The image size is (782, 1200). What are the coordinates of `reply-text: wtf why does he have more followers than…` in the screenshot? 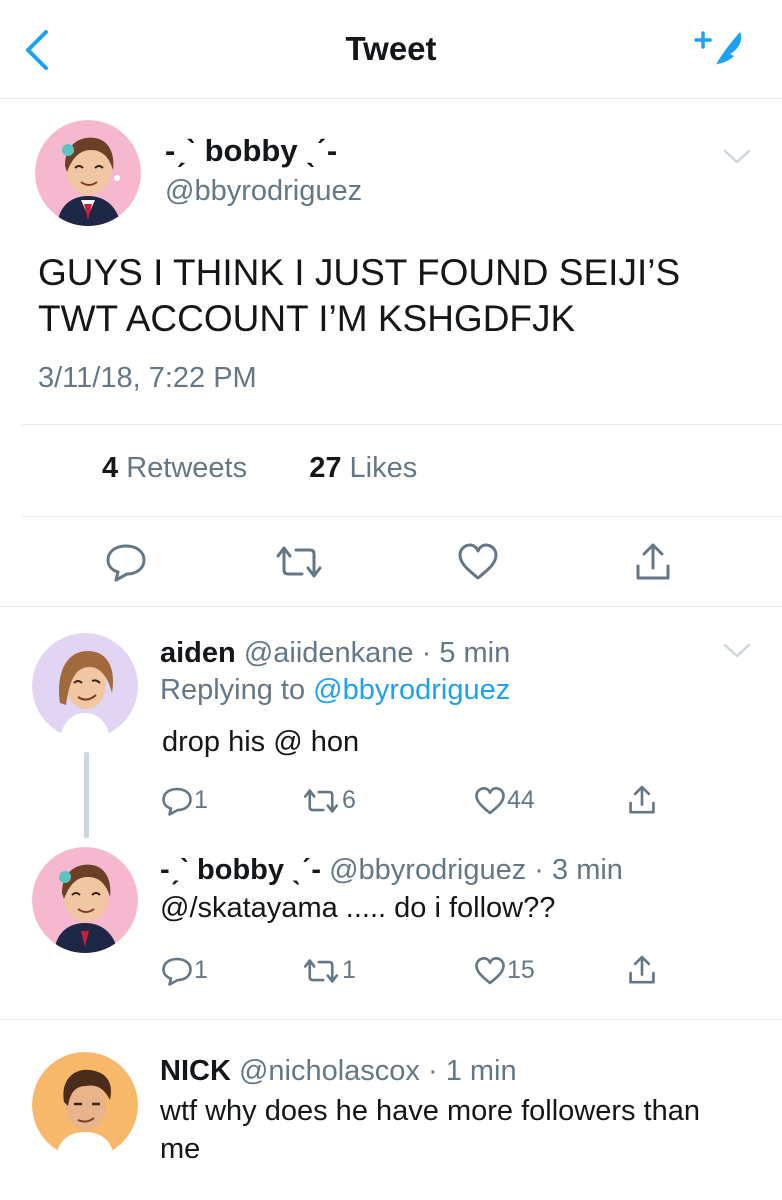 It's located at (430, 1130).